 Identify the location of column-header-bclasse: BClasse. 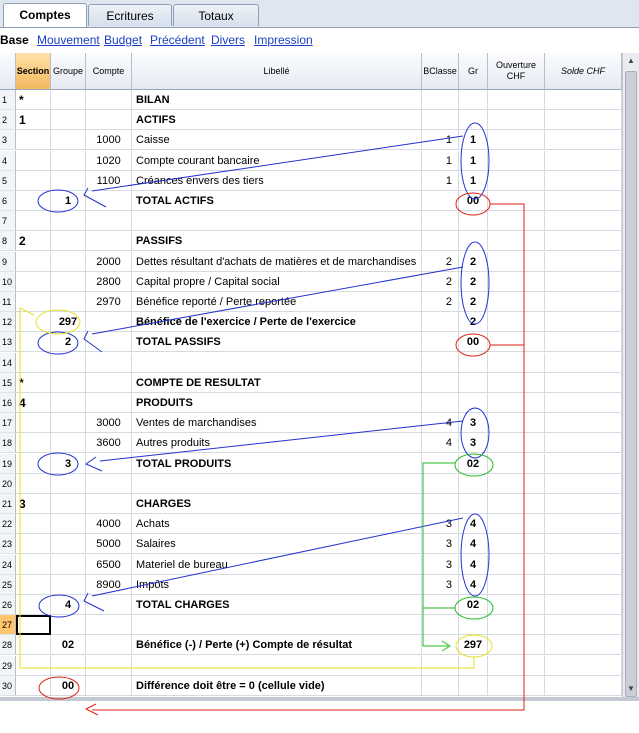
(440, 71).